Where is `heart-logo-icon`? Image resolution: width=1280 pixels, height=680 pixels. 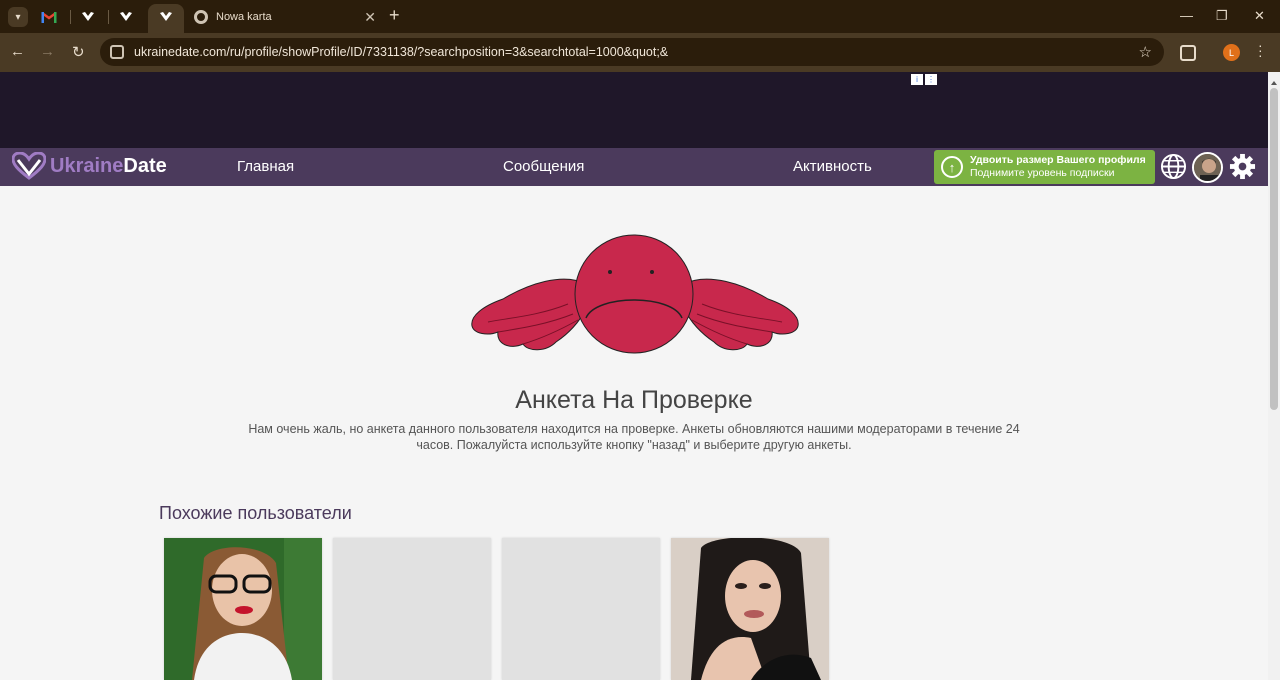
heart-logo-icon is located at coordinates (29, 166).